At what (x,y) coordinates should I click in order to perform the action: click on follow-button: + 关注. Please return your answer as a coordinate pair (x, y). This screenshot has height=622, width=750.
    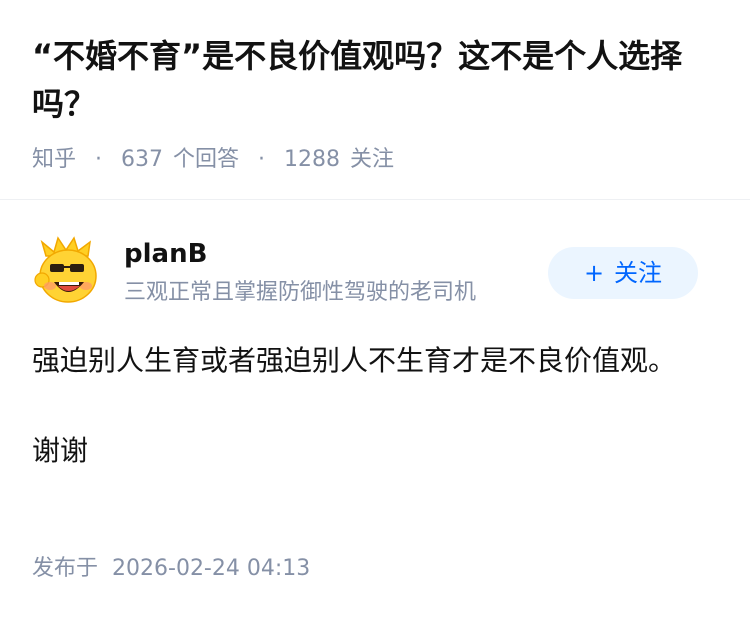
    Looking at the image, I should click on (623, 273).